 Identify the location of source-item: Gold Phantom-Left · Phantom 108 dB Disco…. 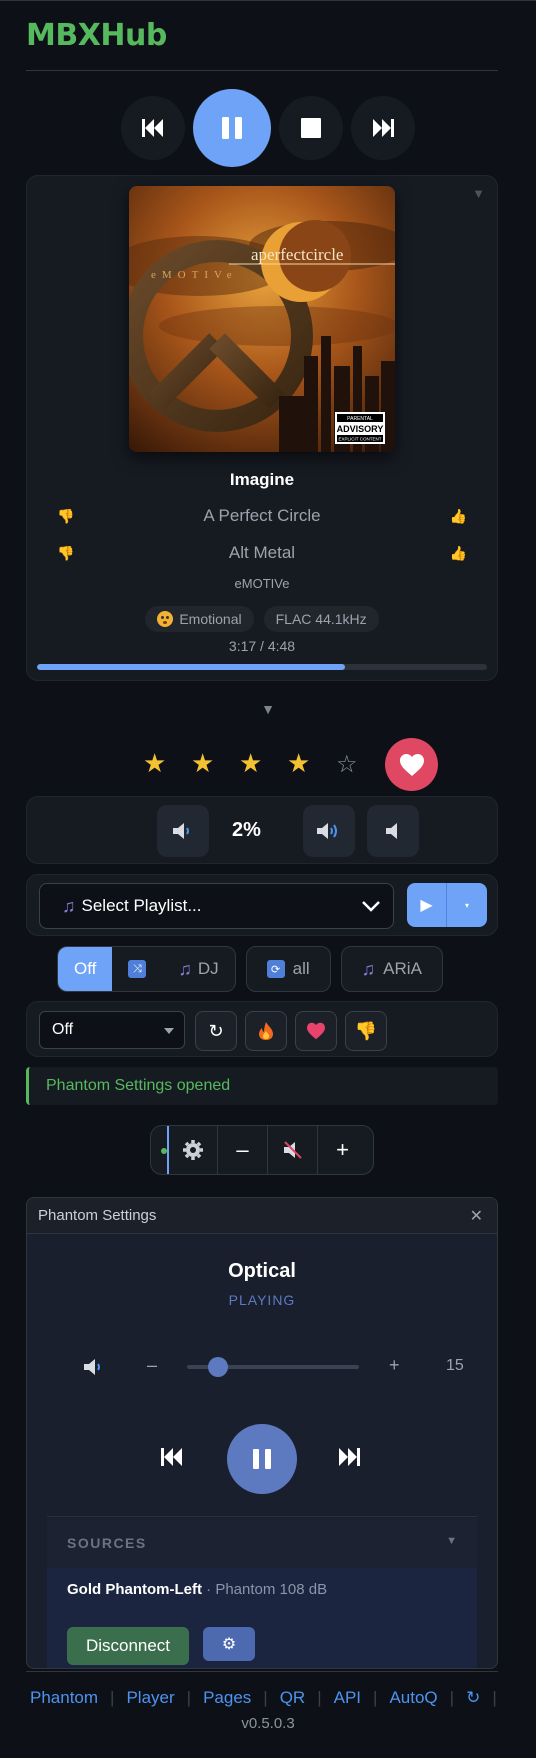
(262, 1618).